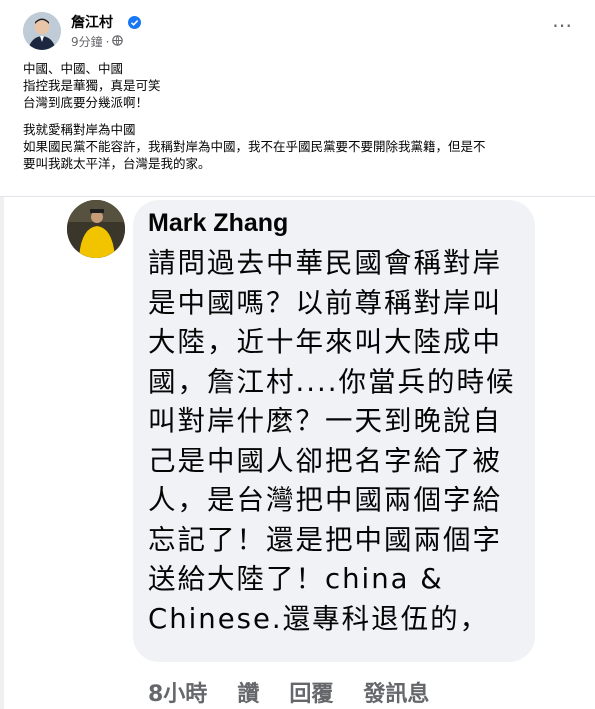 The height and width of the screenshot is (709, 595). What do you see at coordinates (96, 229) in the screenshot?
I see `commenter-avatar` at bounding box center [96, 229].